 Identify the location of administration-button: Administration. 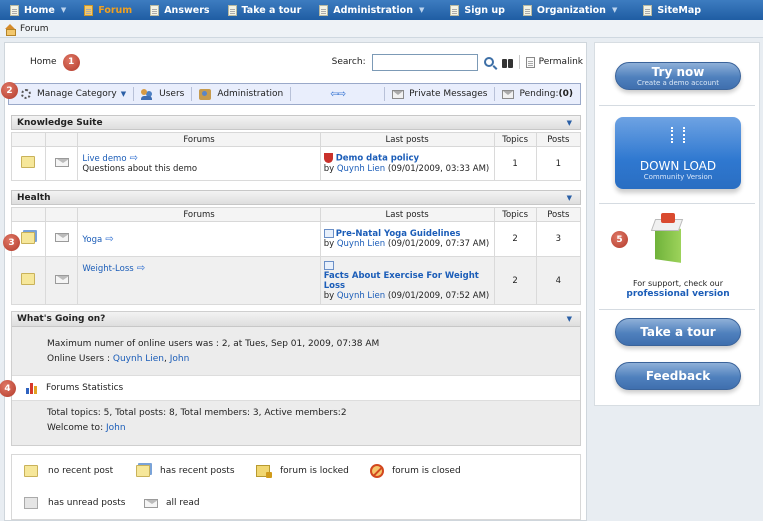
(241, 94).